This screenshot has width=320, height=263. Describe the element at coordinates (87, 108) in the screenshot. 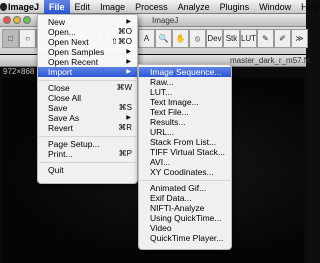

I see `menu-item-save: Save ⌘S` at that location.